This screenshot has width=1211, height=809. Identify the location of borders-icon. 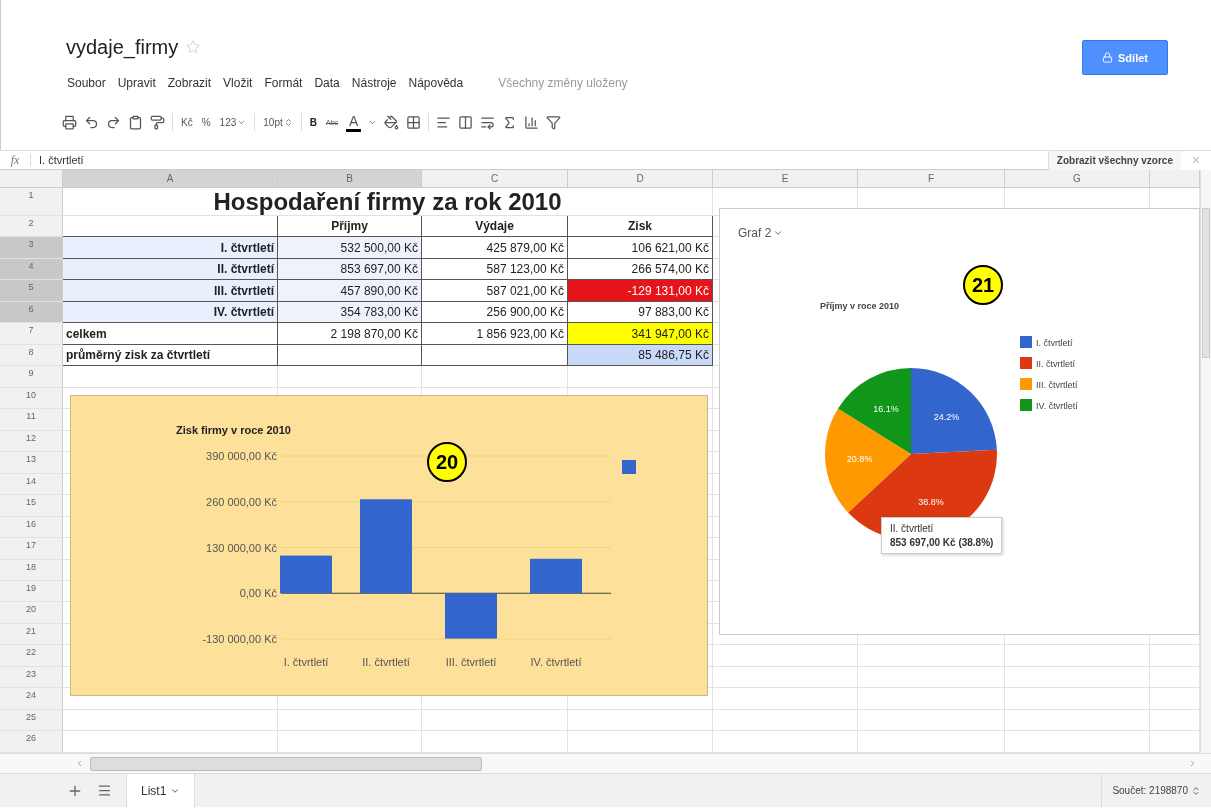
(414, 122).